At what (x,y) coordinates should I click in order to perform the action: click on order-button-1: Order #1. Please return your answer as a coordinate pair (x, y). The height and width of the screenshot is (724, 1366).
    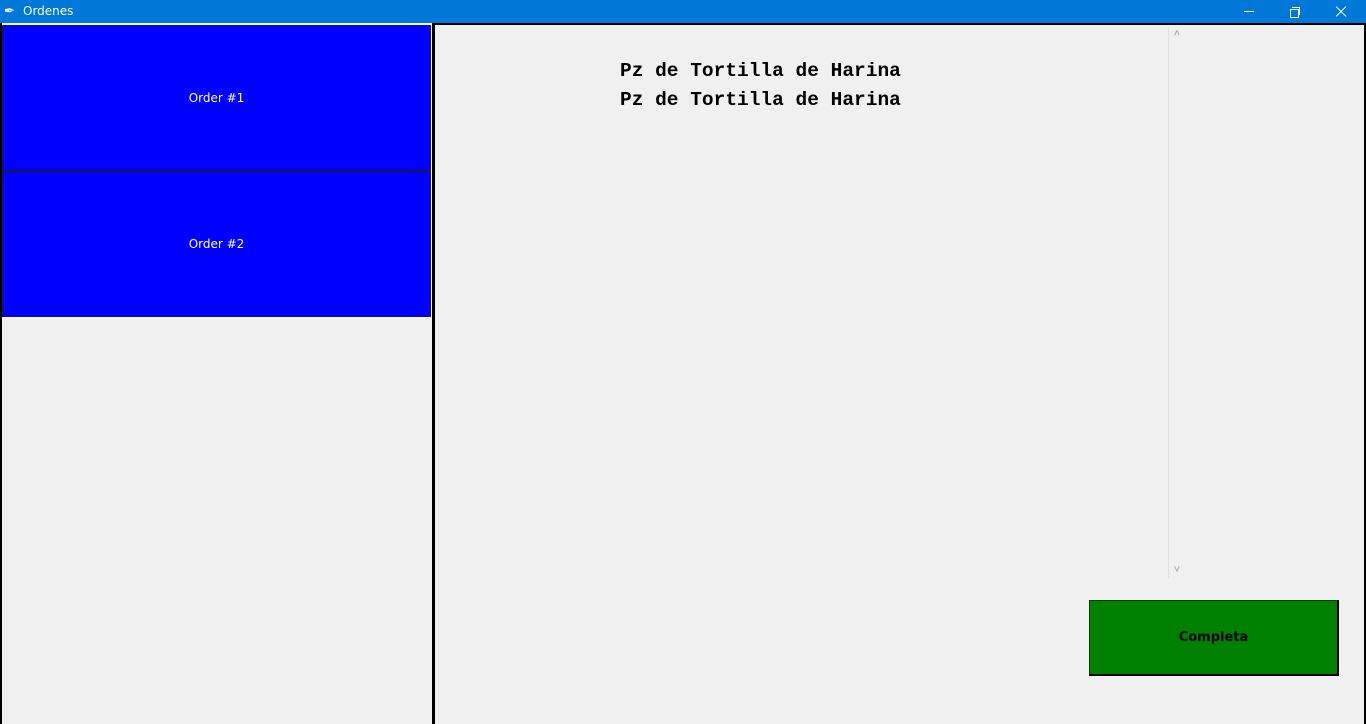
    Looking at the image, I should click on (216, 98).